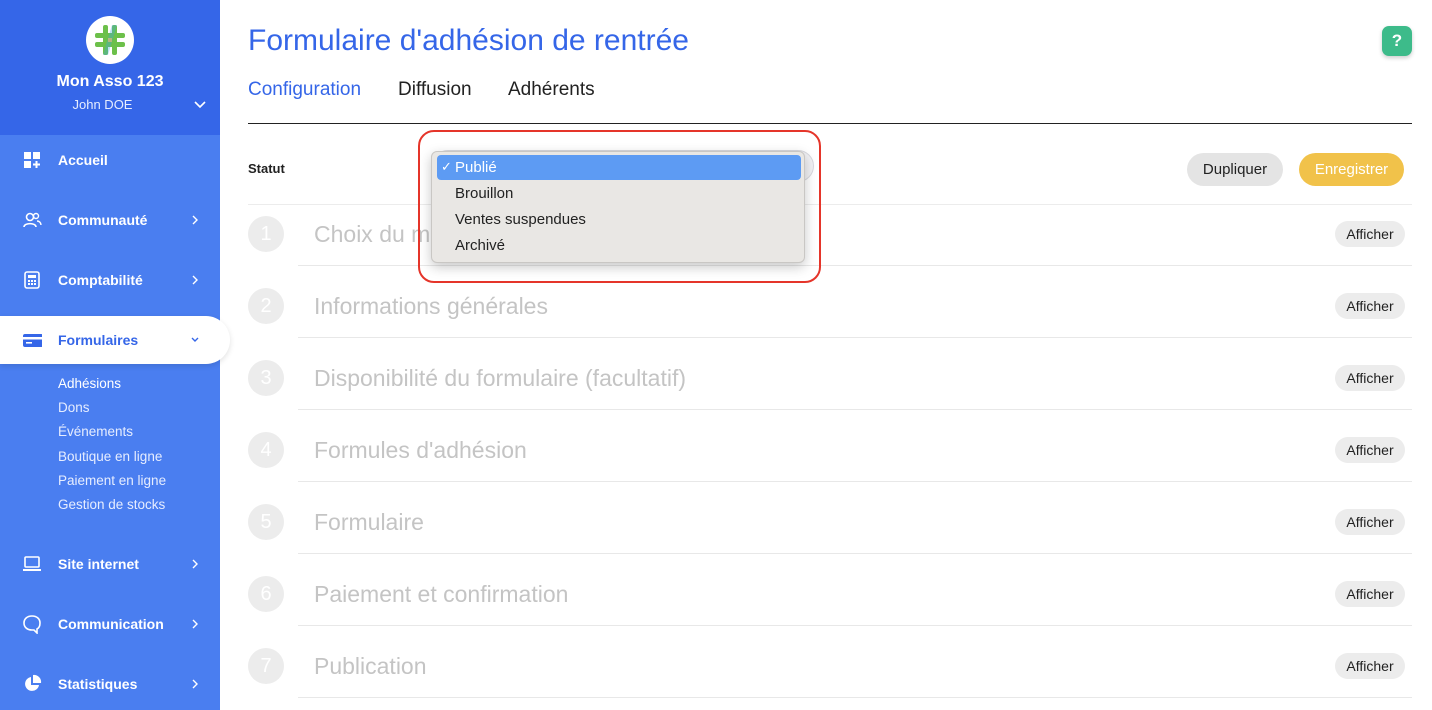 This screenshot has height=710, width=1432. What do you see at coordinates (441, 594) in the screenshot?
I see `step-title: Paiement et confirmation` at bounding box center [441, 594].